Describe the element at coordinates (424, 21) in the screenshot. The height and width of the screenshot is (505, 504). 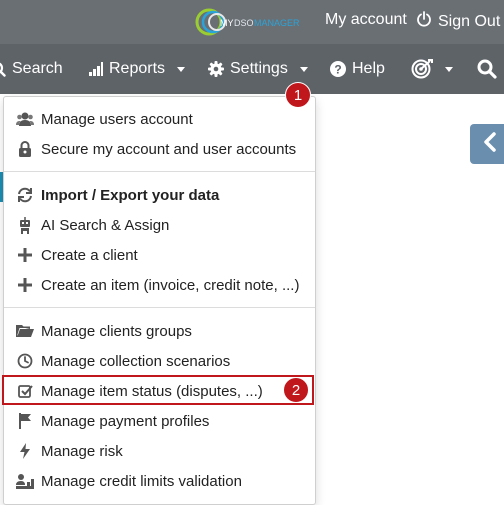
I see `power-icon` at that location.